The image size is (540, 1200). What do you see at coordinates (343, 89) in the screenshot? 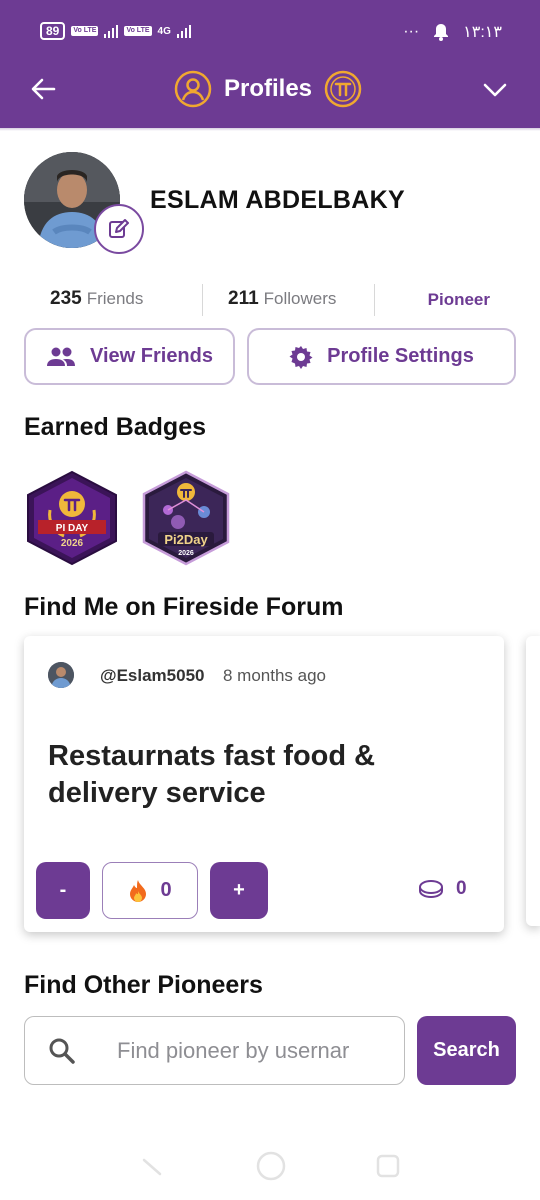
I see `pi-coin-icon` at bounding box center [343, 89].